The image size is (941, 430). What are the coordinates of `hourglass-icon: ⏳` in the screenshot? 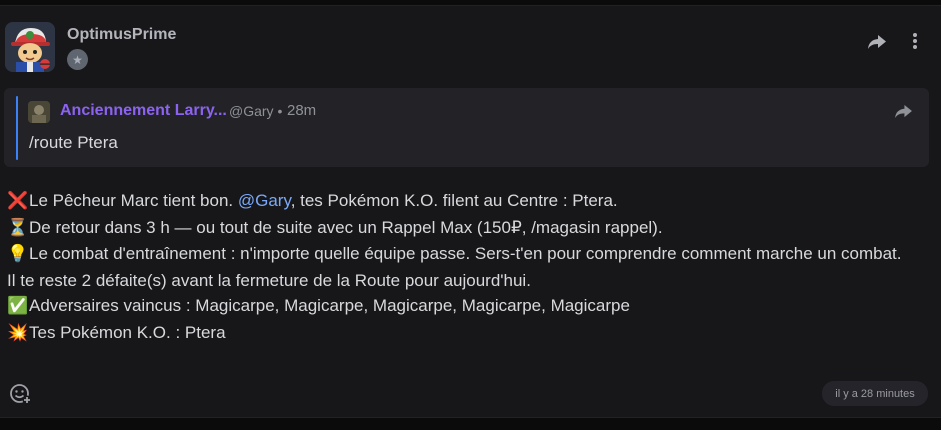 It's located at (18, 227).